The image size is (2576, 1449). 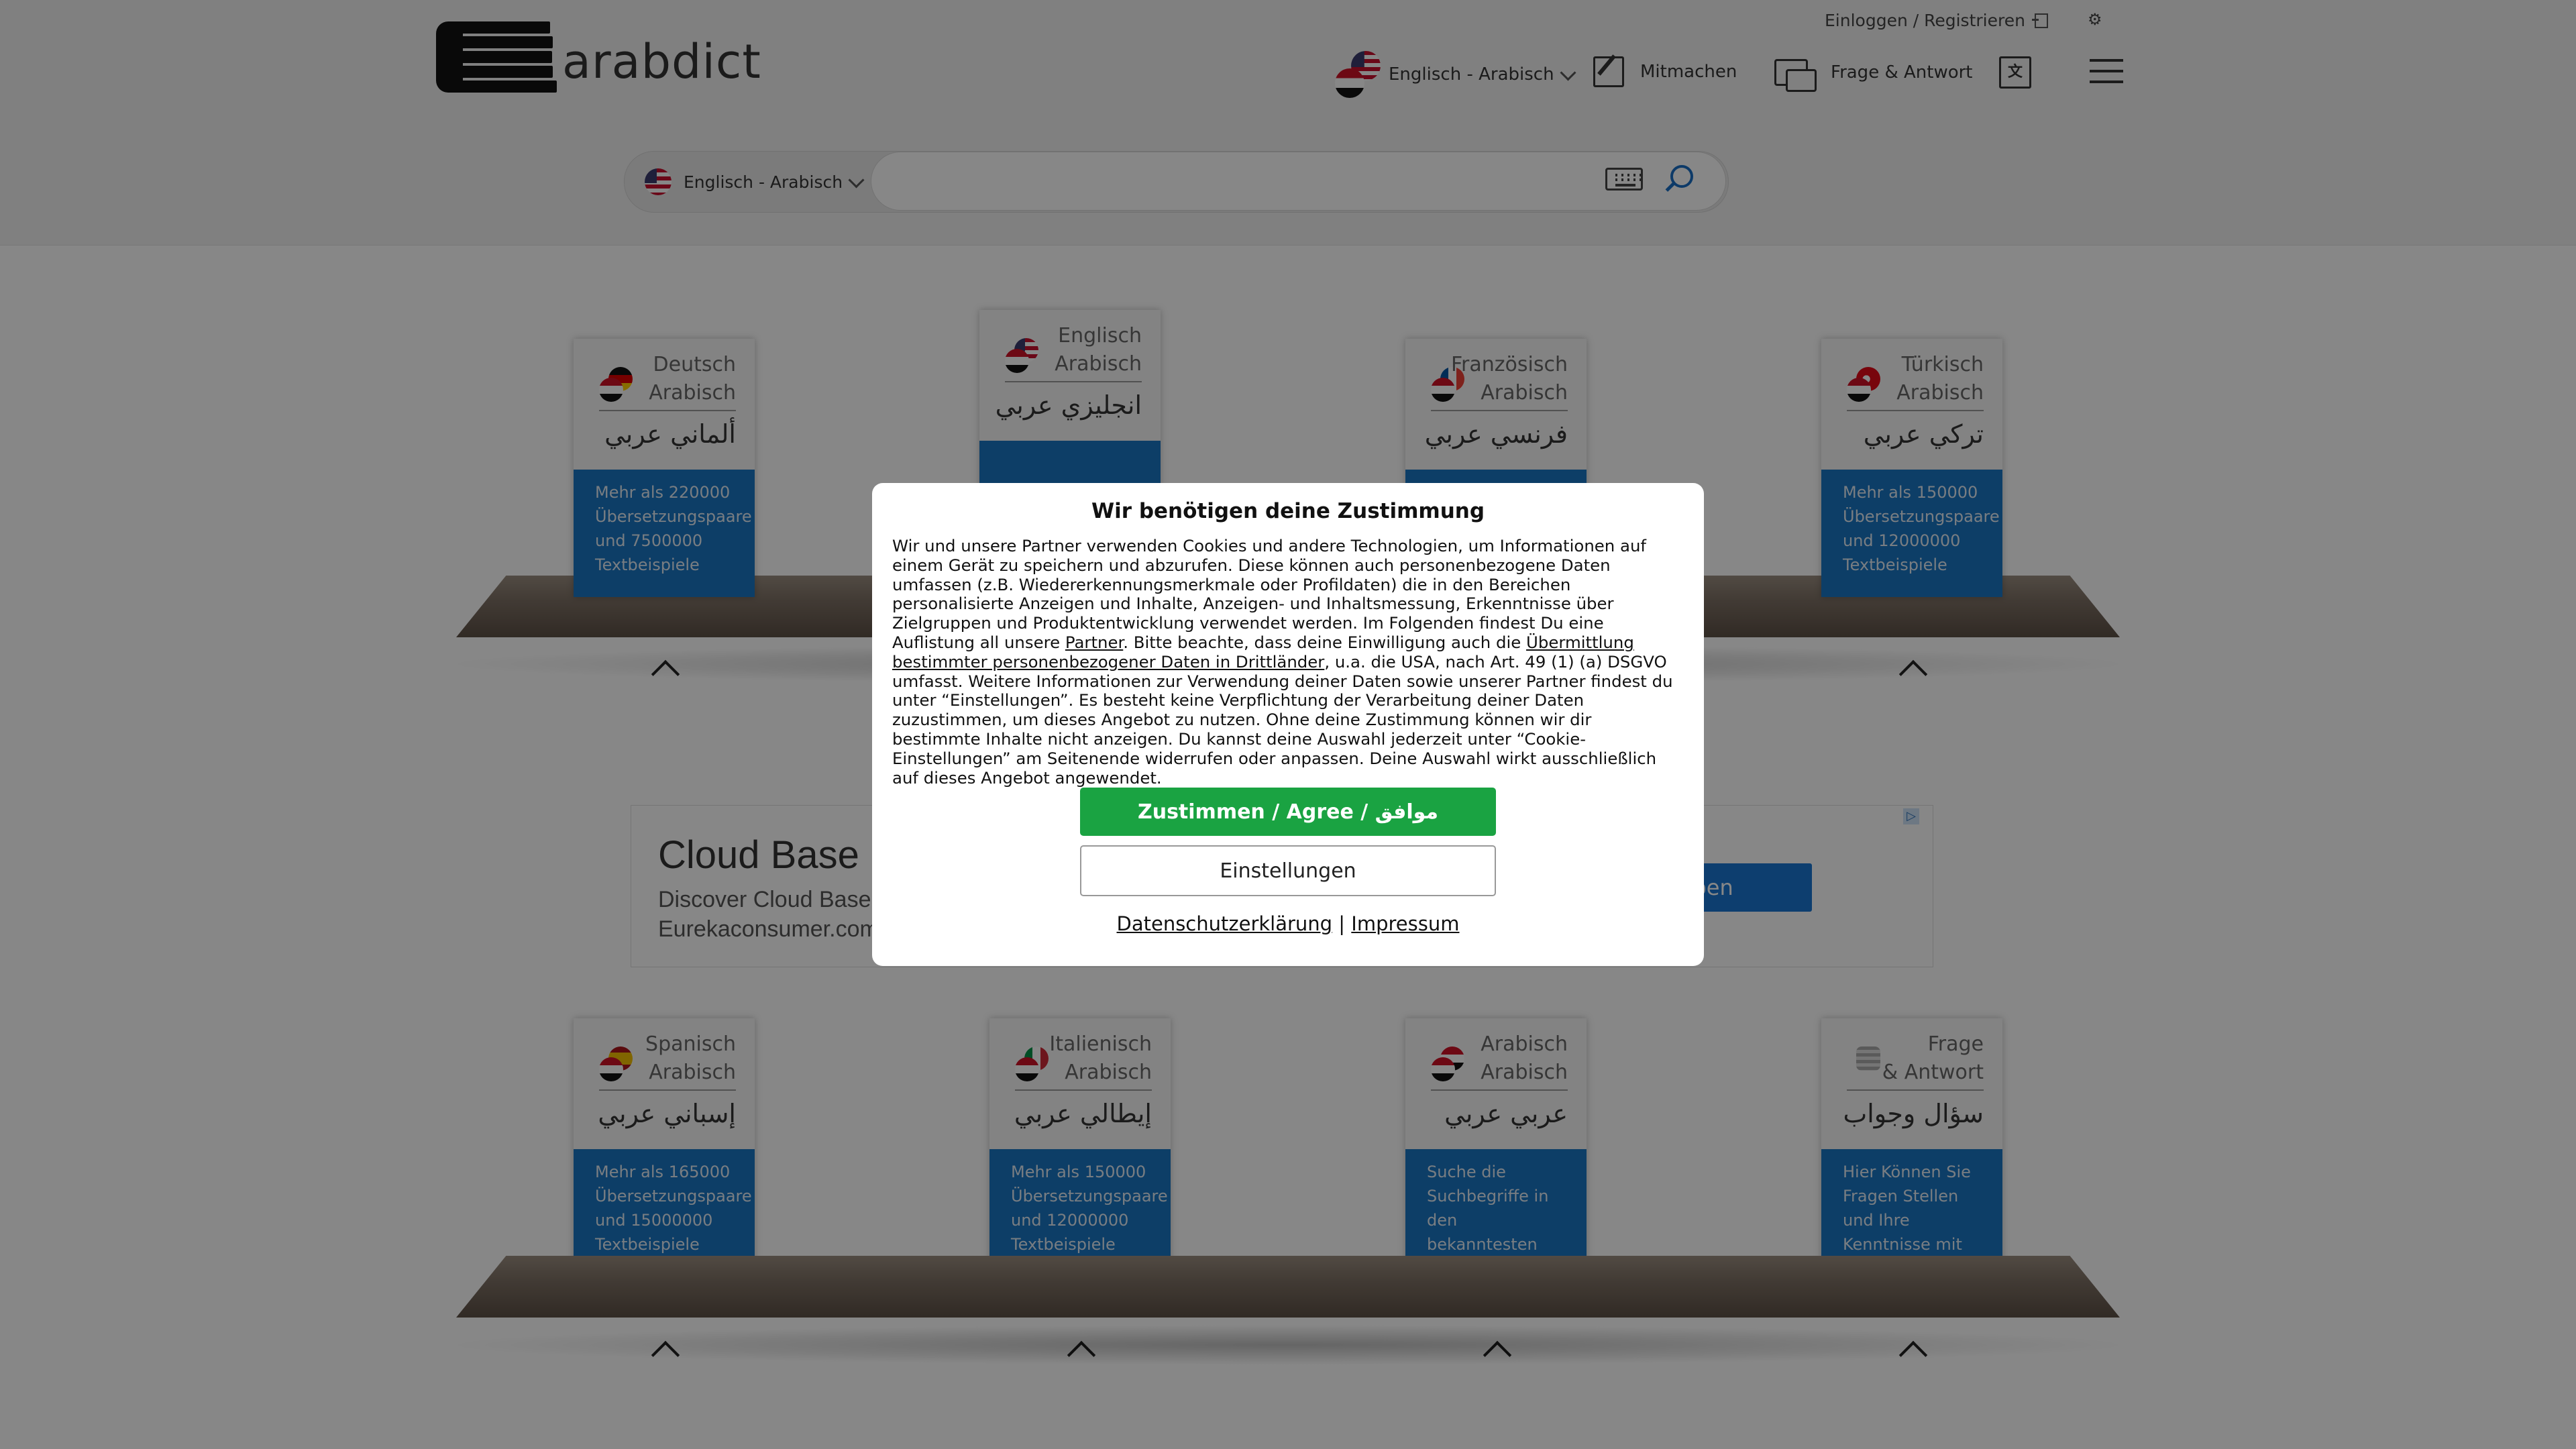 What do you see at coordinates (1405, 923) in the screenshot?
I see `imprint-link: Impressum` at bounding box center [1405, 923].